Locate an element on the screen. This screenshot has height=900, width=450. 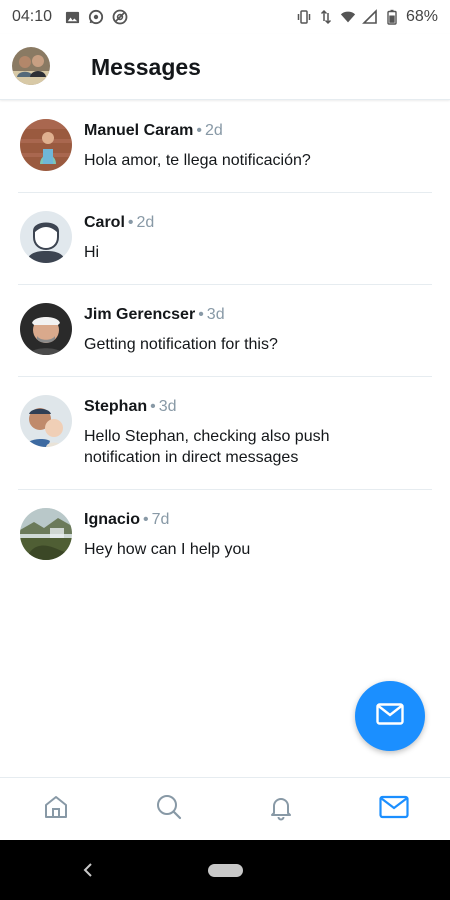
back-icon is located at coordinates (88, 870).